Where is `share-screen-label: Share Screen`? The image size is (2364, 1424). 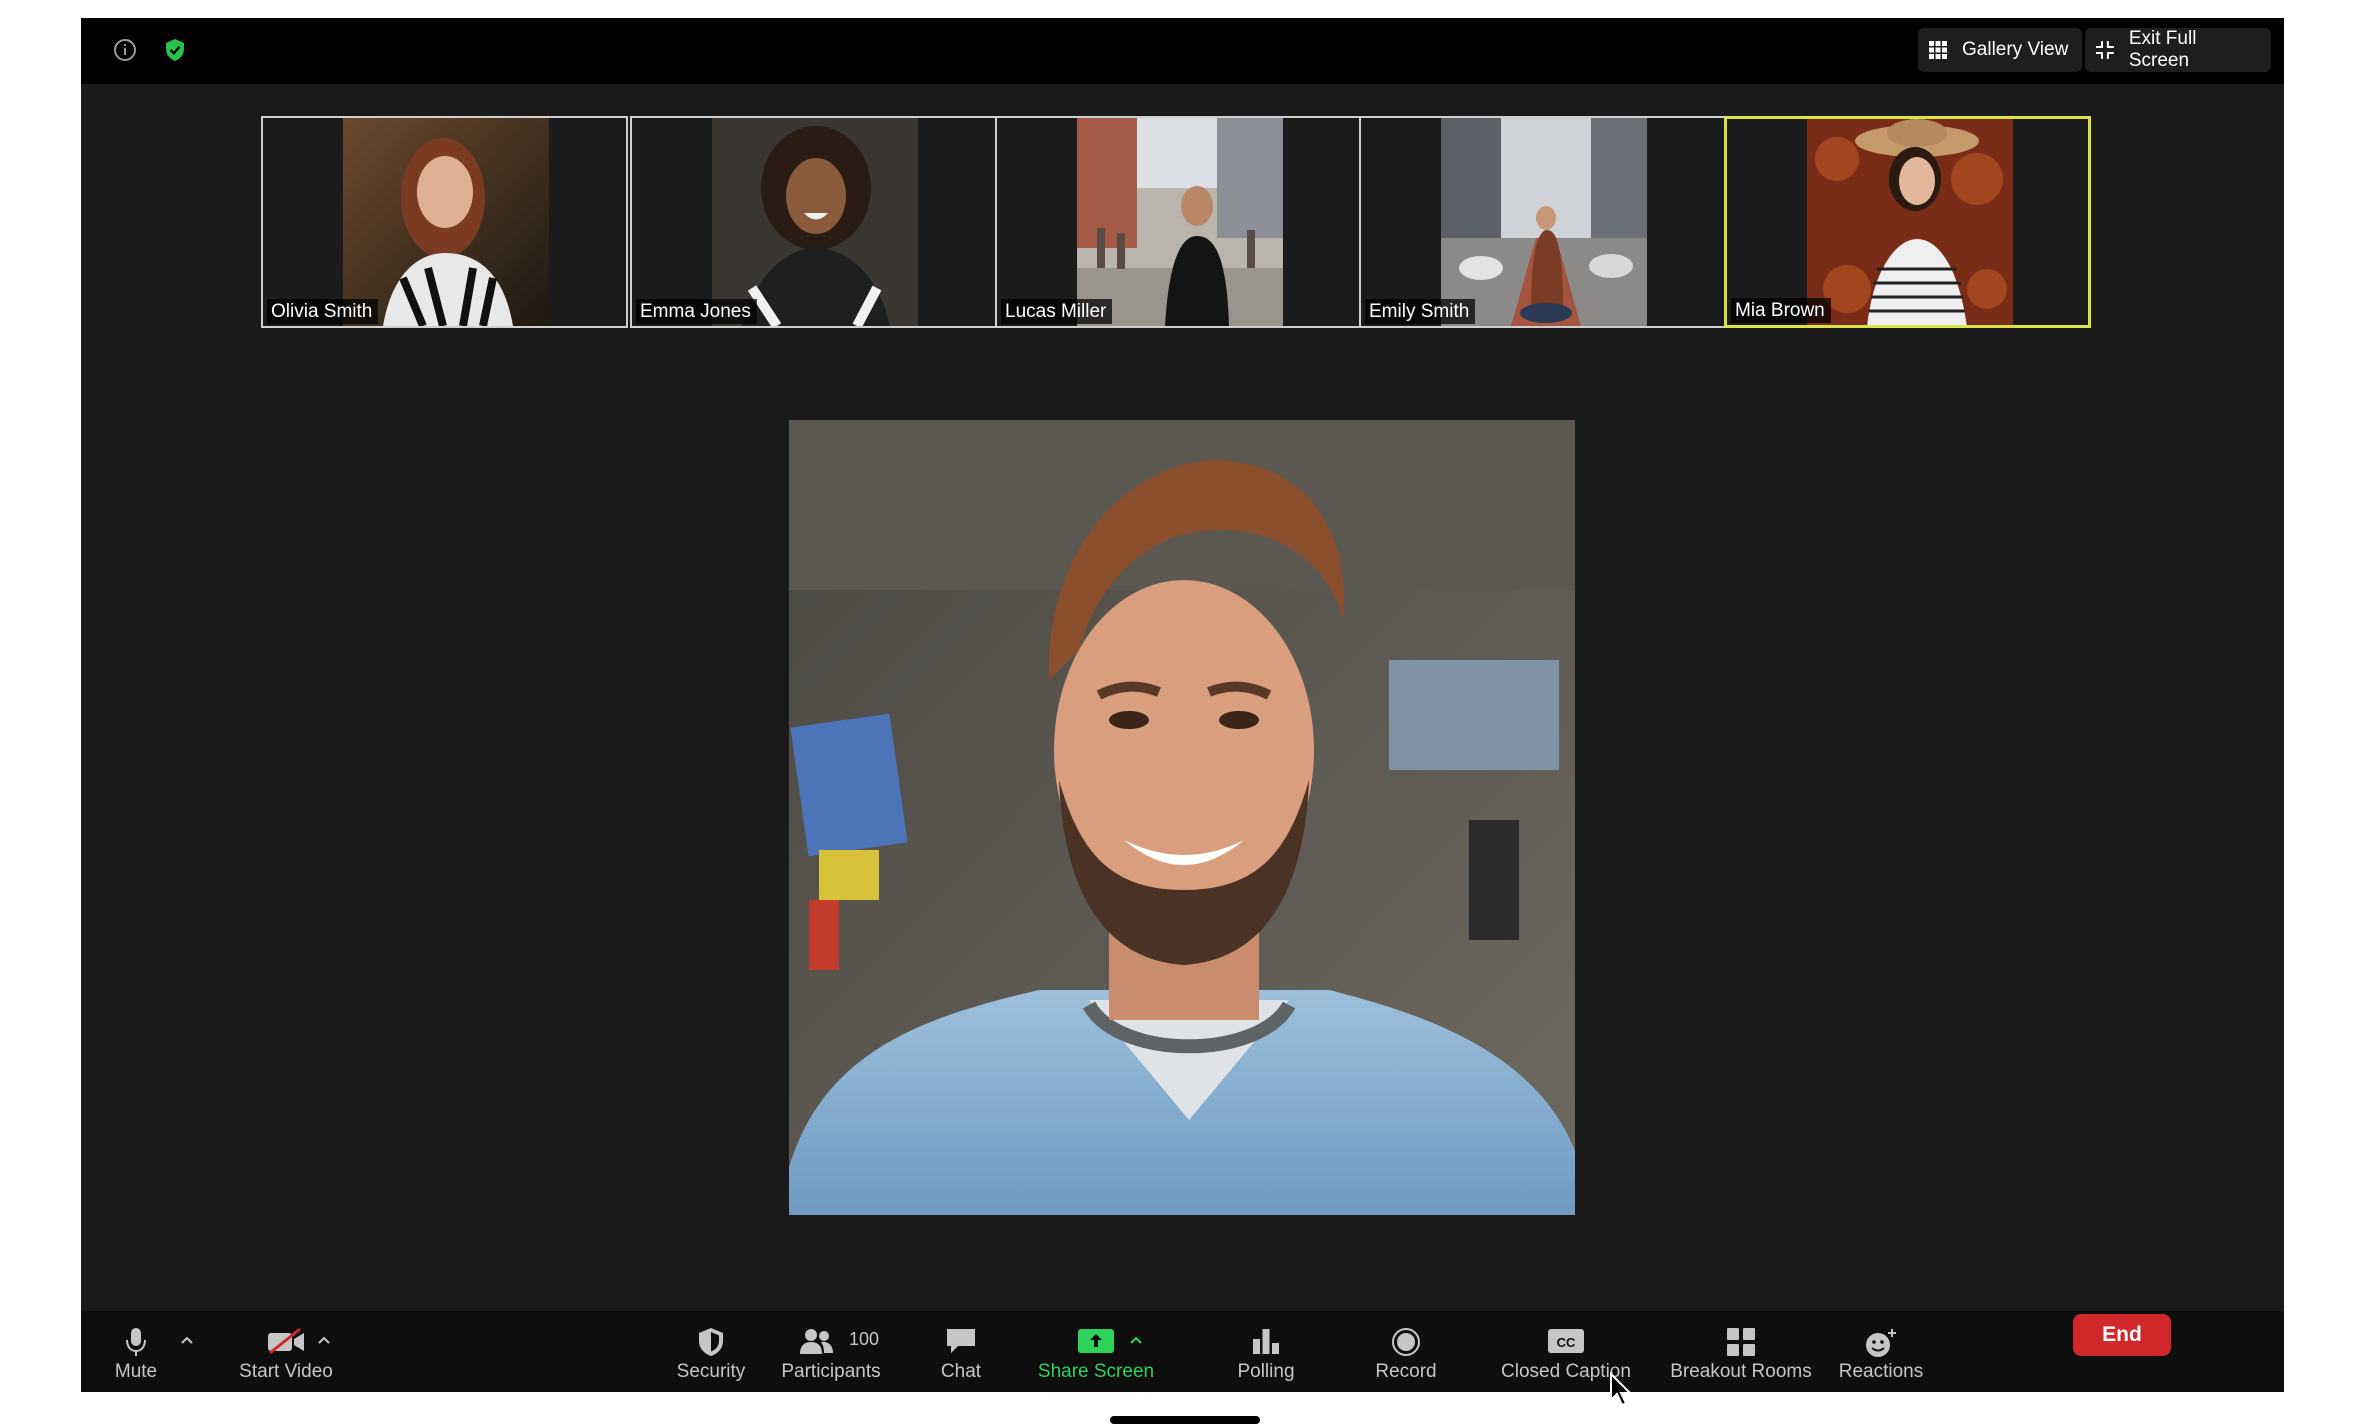
share-screen-label: Share Screen is located at coordinates (1096, 1371).